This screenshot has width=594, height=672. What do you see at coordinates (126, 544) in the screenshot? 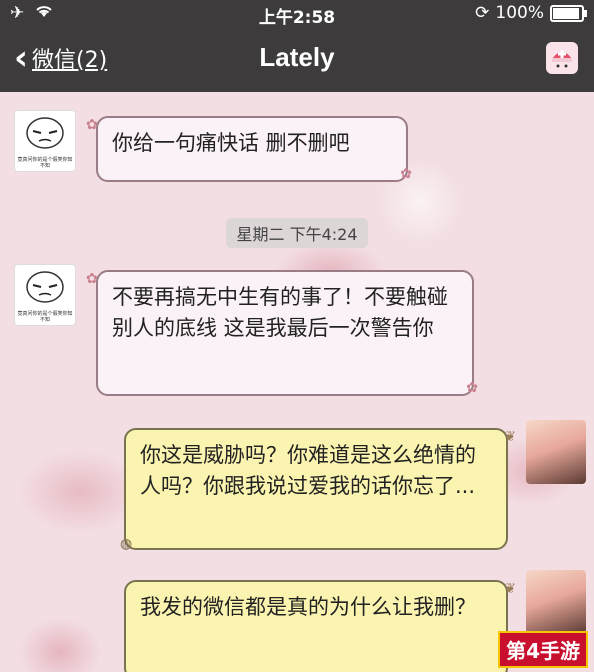
I see `drum-icon: ◍` at bounding box center [126, 544].